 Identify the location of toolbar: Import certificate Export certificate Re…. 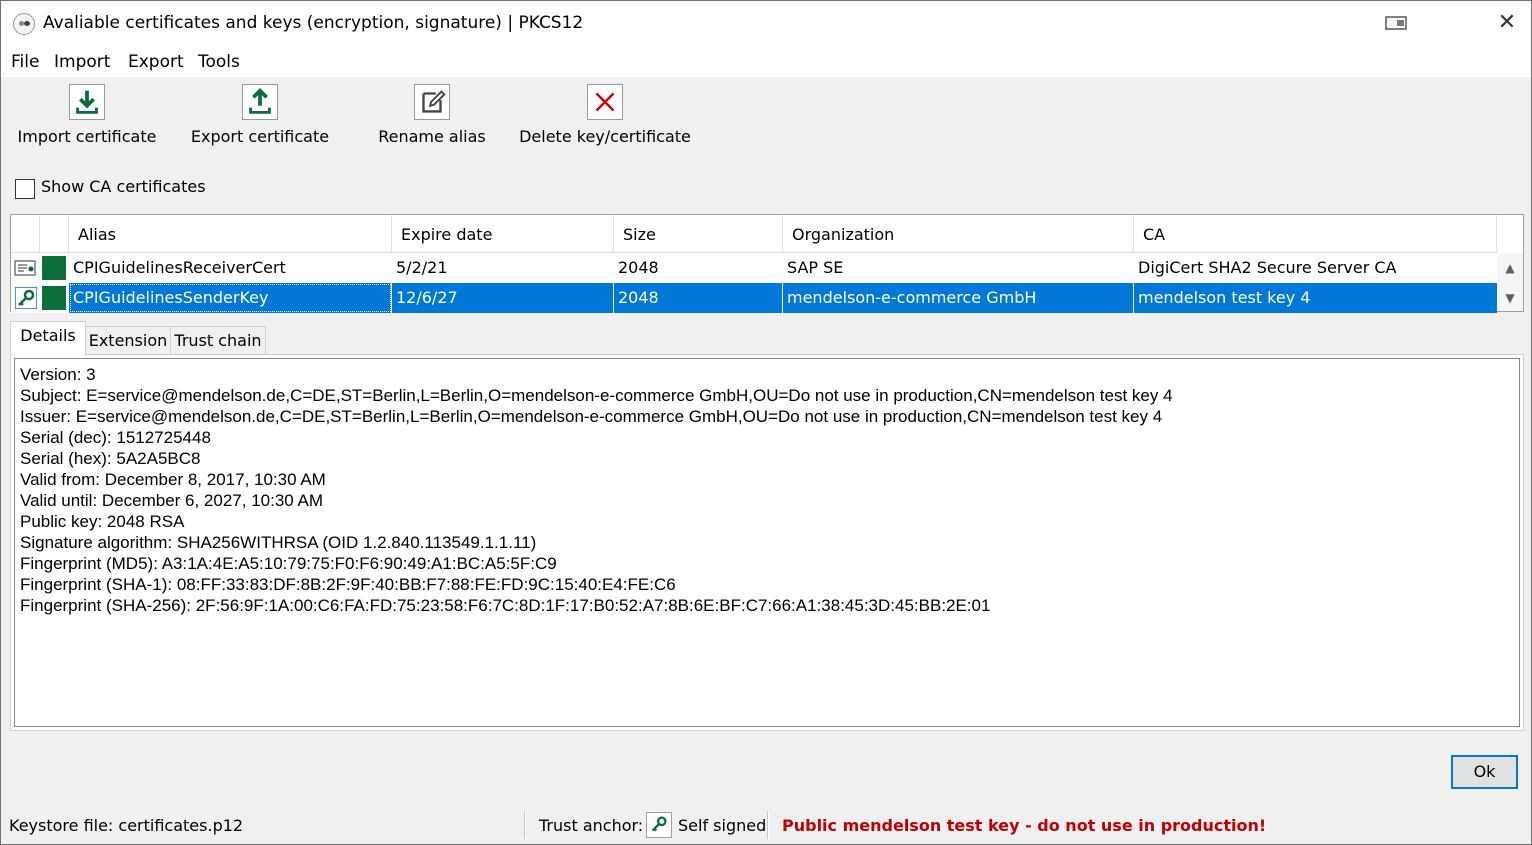
(766, 122).